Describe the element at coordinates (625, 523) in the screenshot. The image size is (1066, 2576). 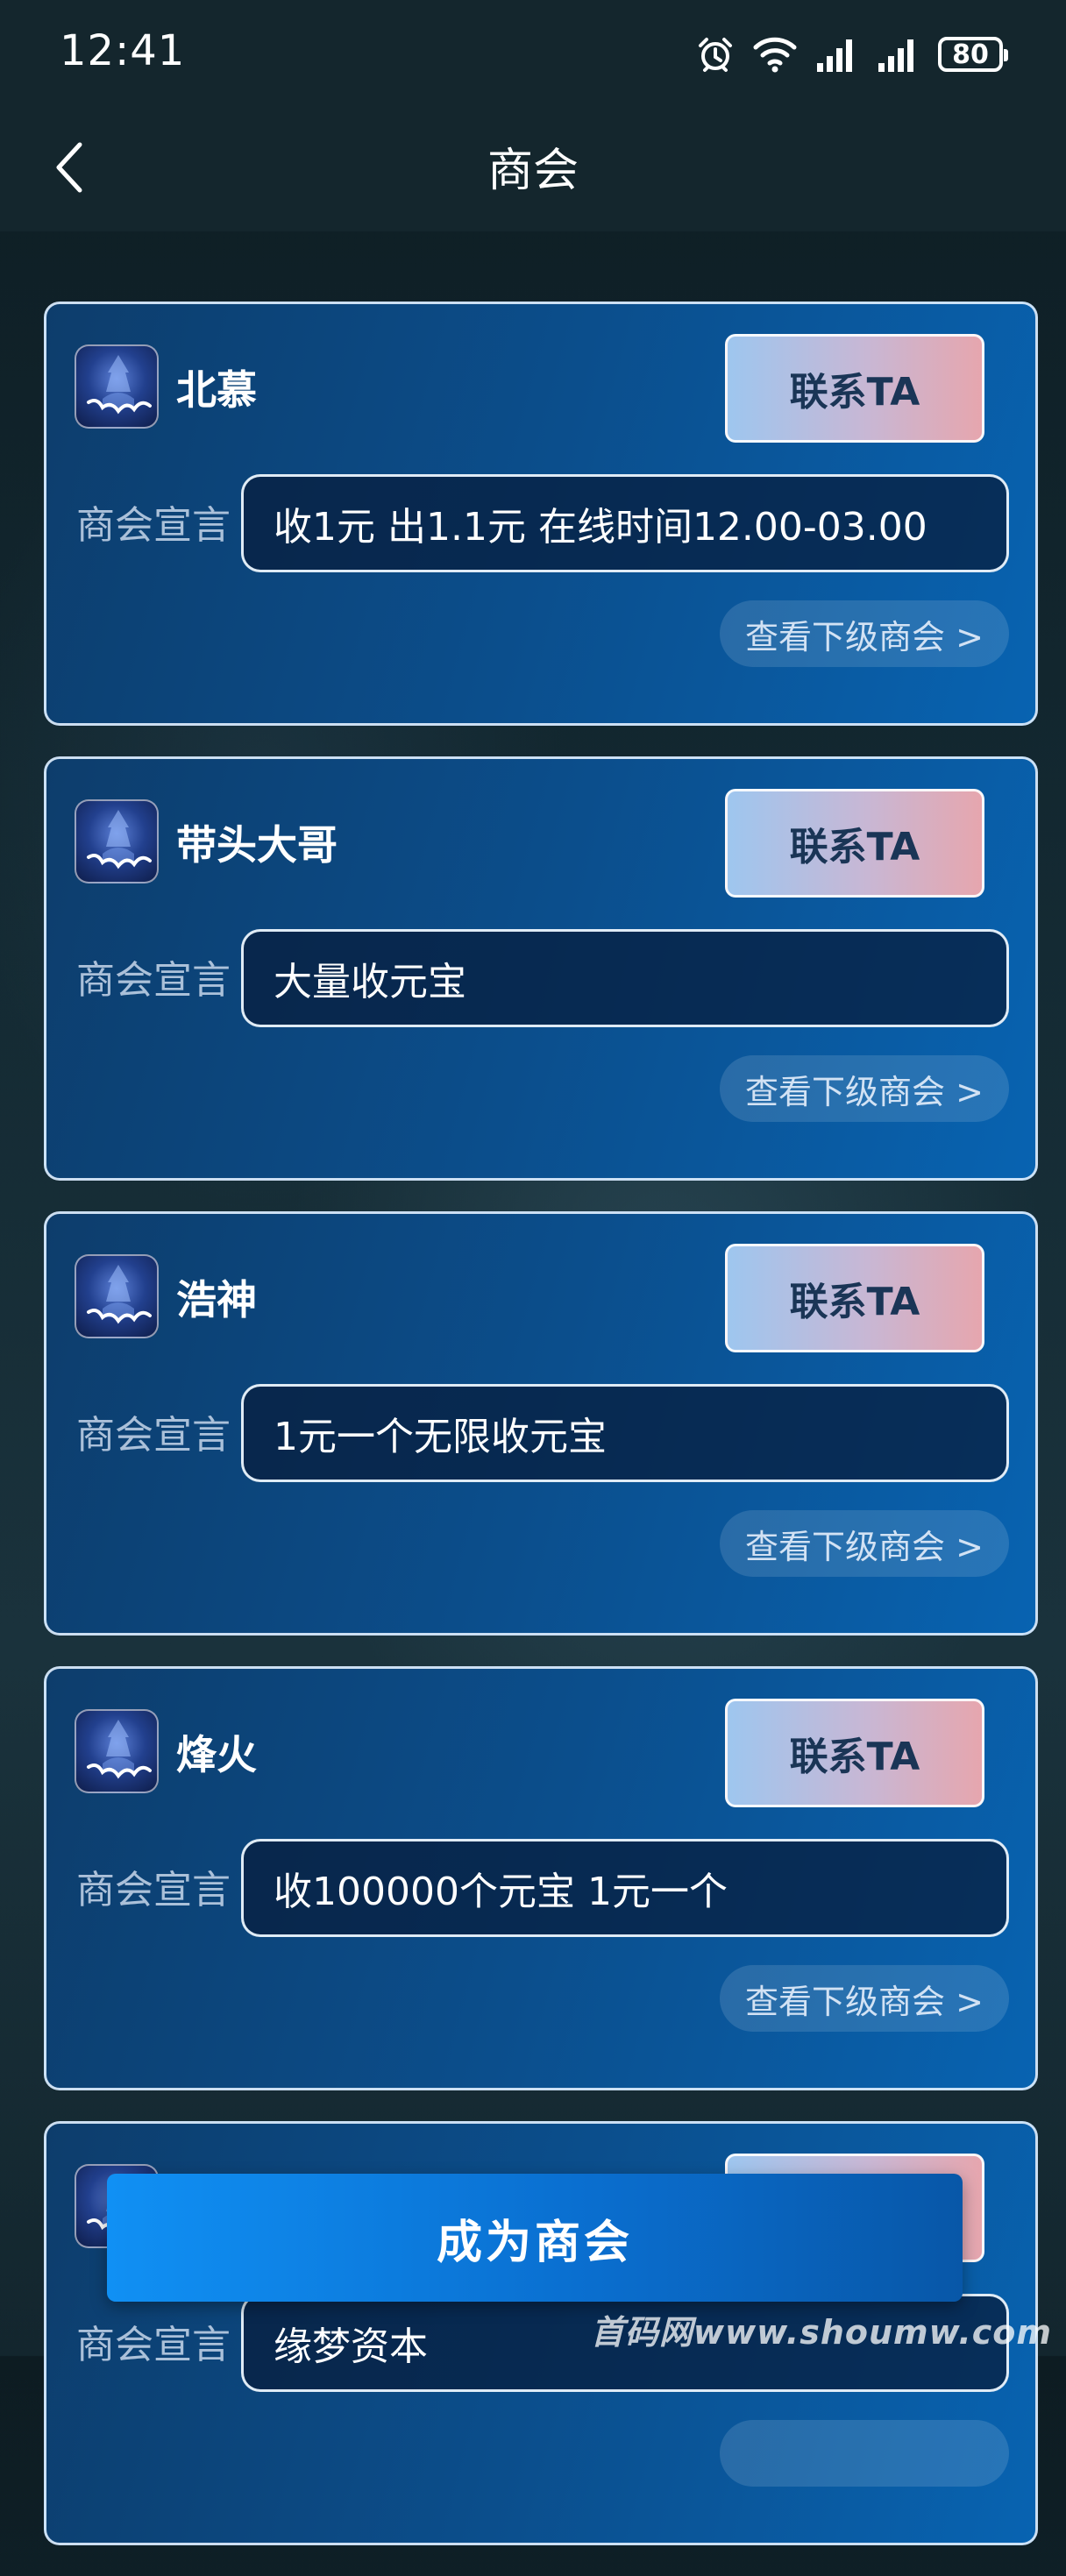
I see `declaration-text: 收1元 出1.1元 在线时间12.00-03.00` at that location.